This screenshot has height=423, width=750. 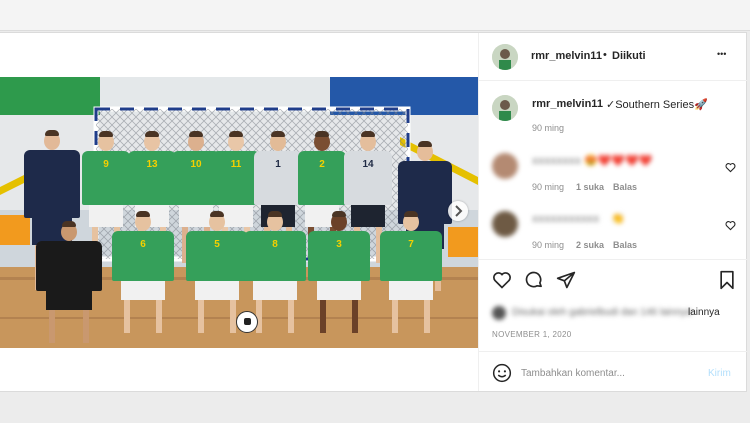 What do you see at coordinates (657, 105) in the screenshot?
I see `caption-text: ✓Southern Series🚀` at bounding box center [657, 105].